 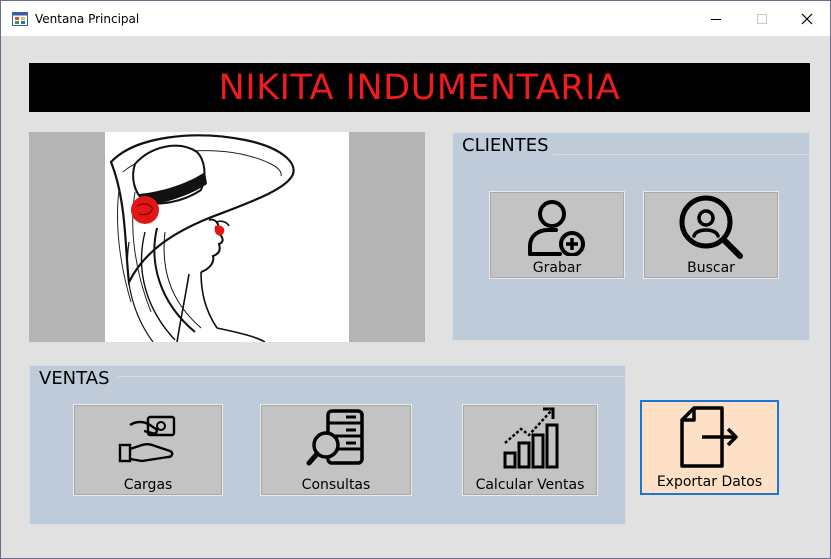 I want to click on maximize-icon, so click(x=762, y=18).